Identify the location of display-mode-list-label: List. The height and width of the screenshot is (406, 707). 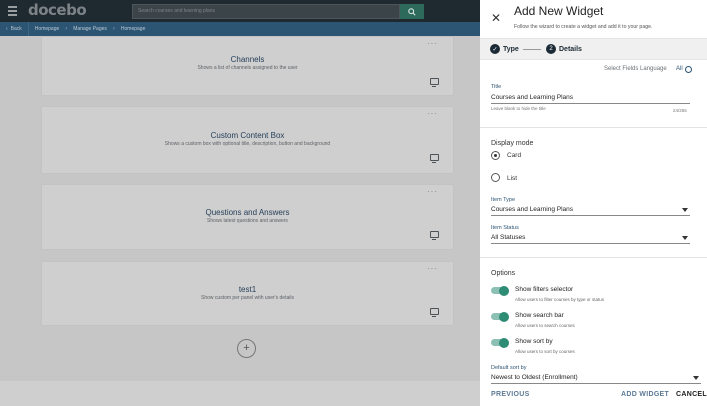
(512, 178).